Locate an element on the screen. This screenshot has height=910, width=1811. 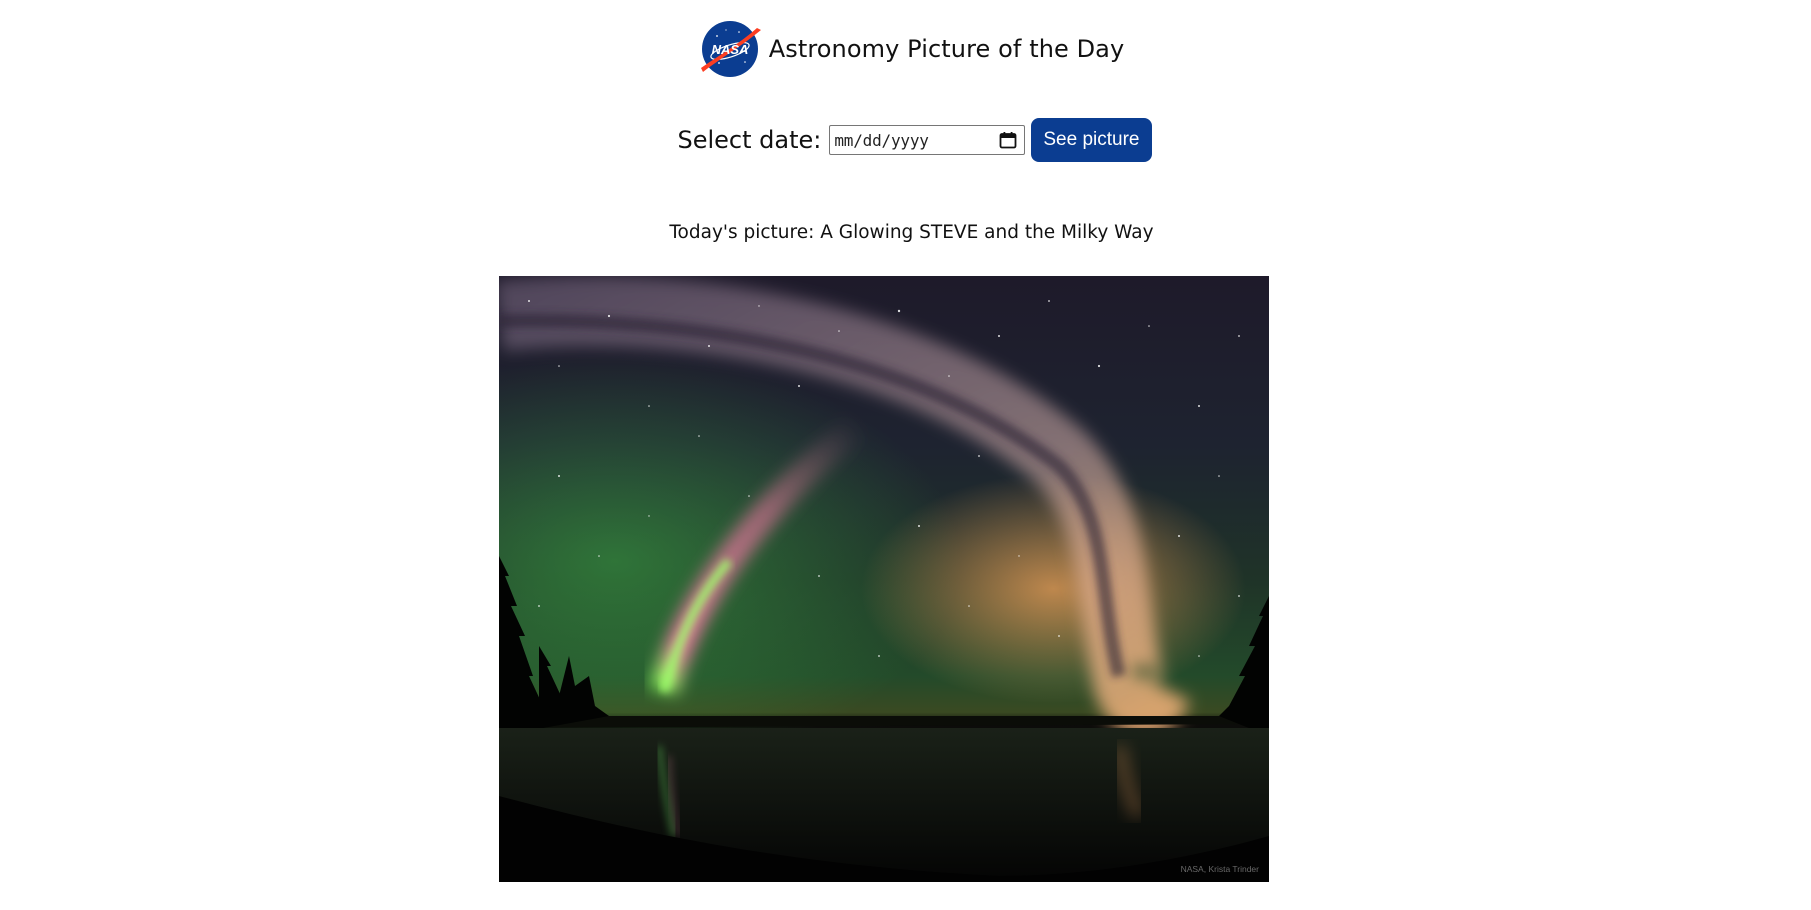
calendar-icon is located at coordinates (1008, 140).